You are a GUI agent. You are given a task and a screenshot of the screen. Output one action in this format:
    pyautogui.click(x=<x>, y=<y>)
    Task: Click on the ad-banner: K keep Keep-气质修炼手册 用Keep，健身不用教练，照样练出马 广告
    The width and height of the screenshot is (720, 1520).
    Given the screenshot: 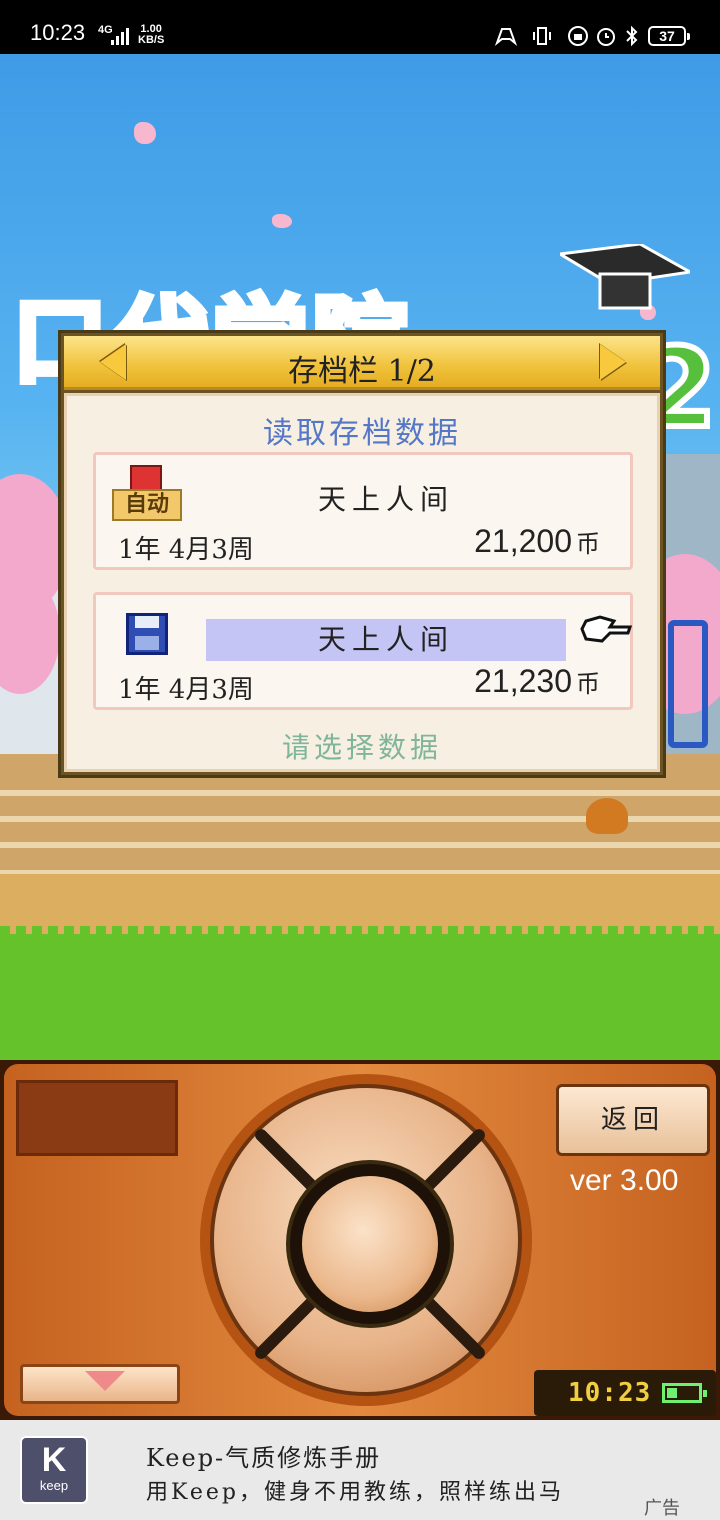 What is the action you would take?
    pyautogui.click(x=360, y=1470)
    